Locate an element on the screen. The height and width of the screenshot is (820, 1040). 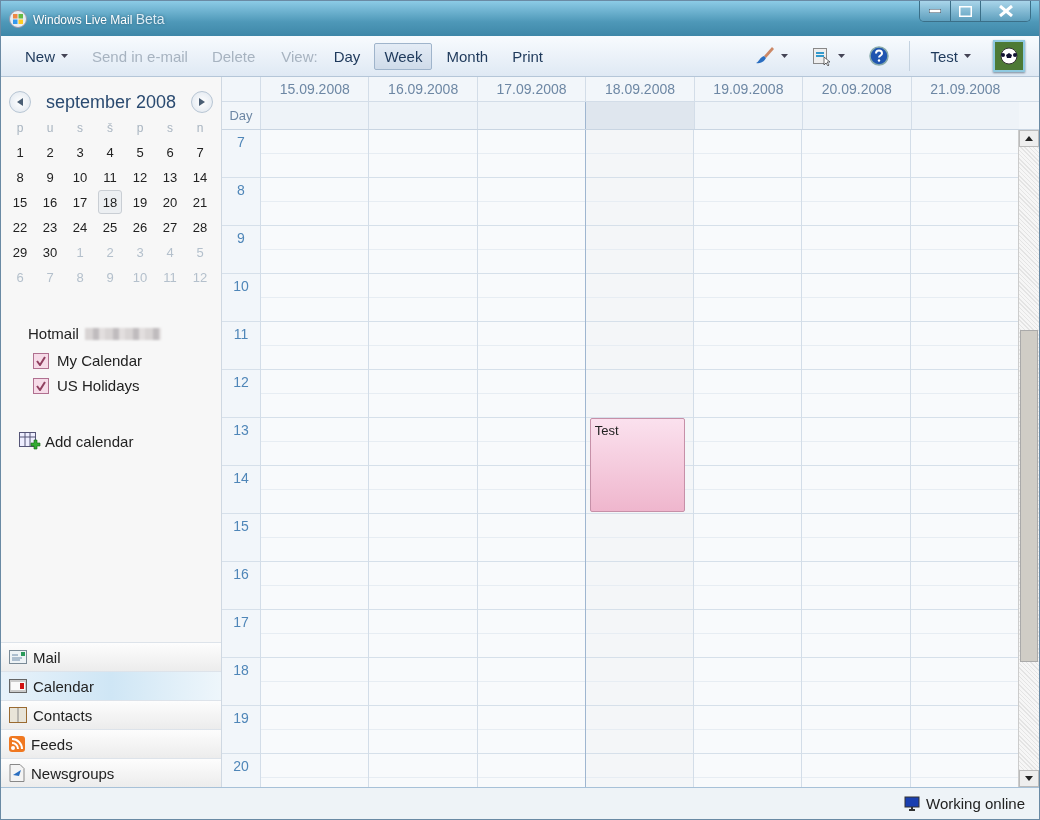
all-day-label: Day is located at coordinates (241, 116).